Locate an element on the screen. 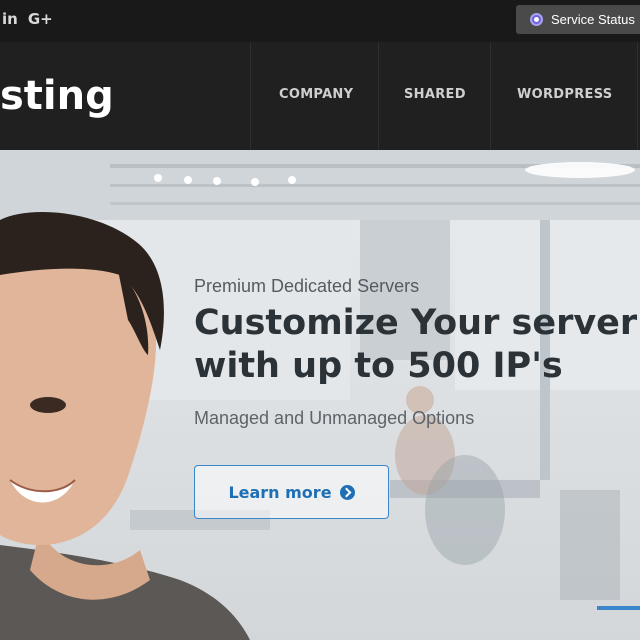 The image size is (640, 640). status-indicator-icon is located at coordinates (536, 19).